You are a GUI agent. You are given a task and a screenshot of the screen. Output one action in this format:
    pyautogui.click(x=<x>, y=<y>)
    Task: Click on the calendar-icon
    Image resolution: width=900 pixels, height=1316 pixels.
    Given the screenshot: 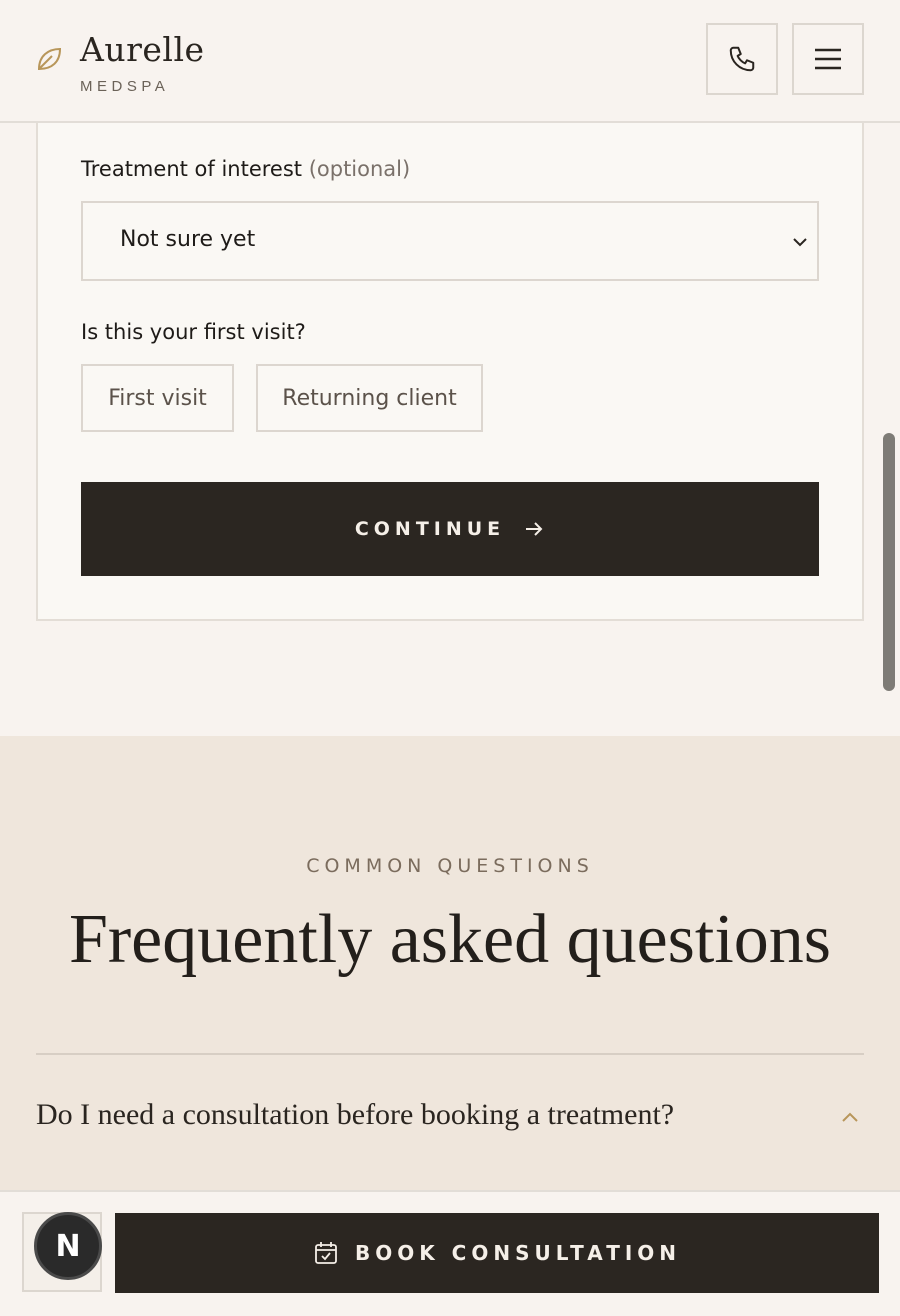 What is the action you would take?
    pyautogui.click(x=326, y=1253)
    